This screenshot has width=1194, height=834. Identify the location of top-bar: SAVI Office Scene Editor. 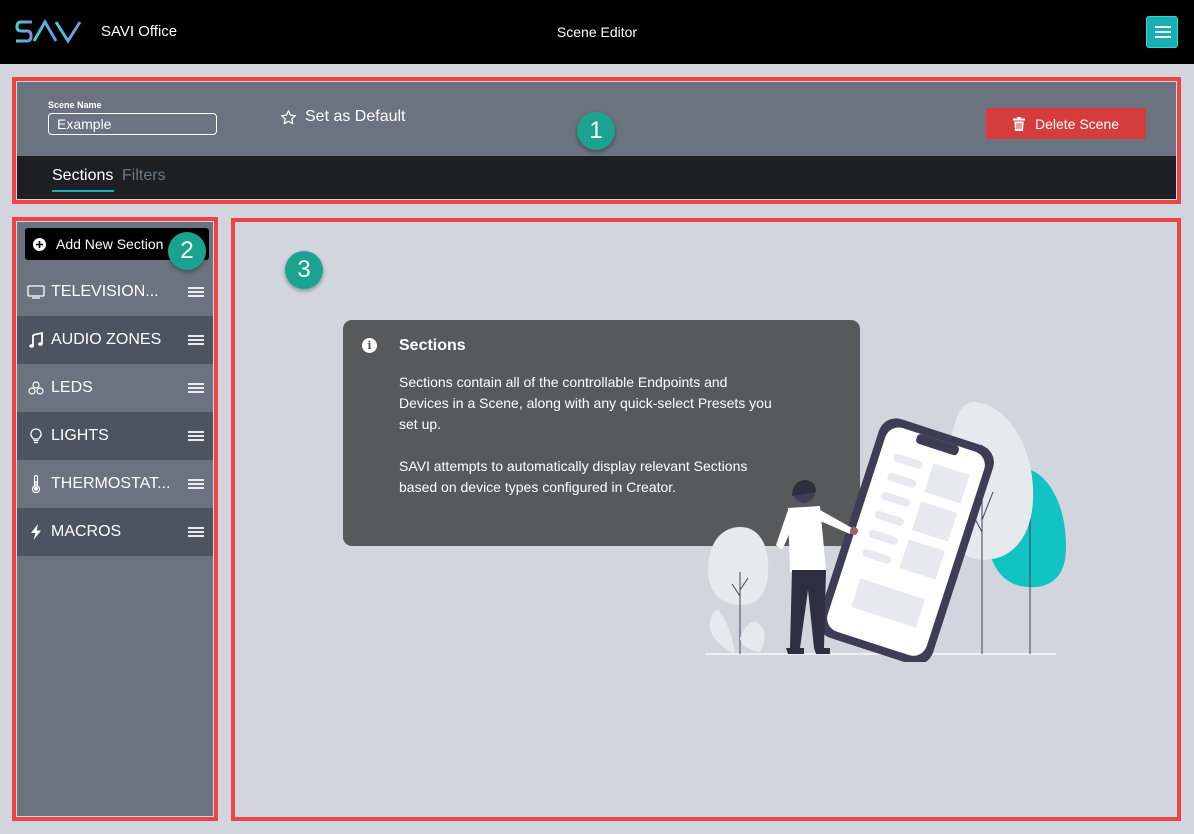
(597, 32).